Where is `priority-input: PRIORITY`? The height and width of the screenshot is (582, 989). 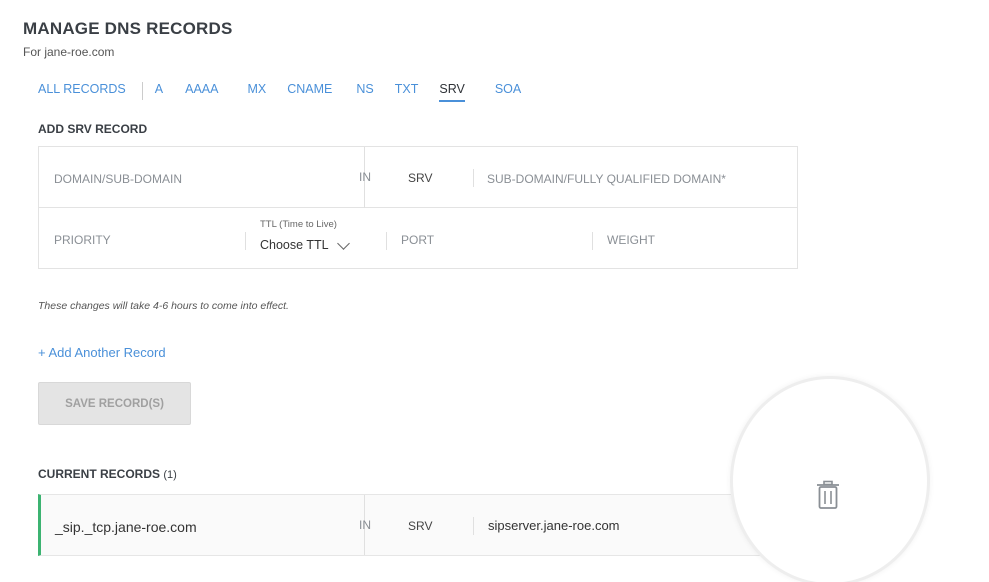 priority-input: PRIORITY is located at coordinates (82, 240).